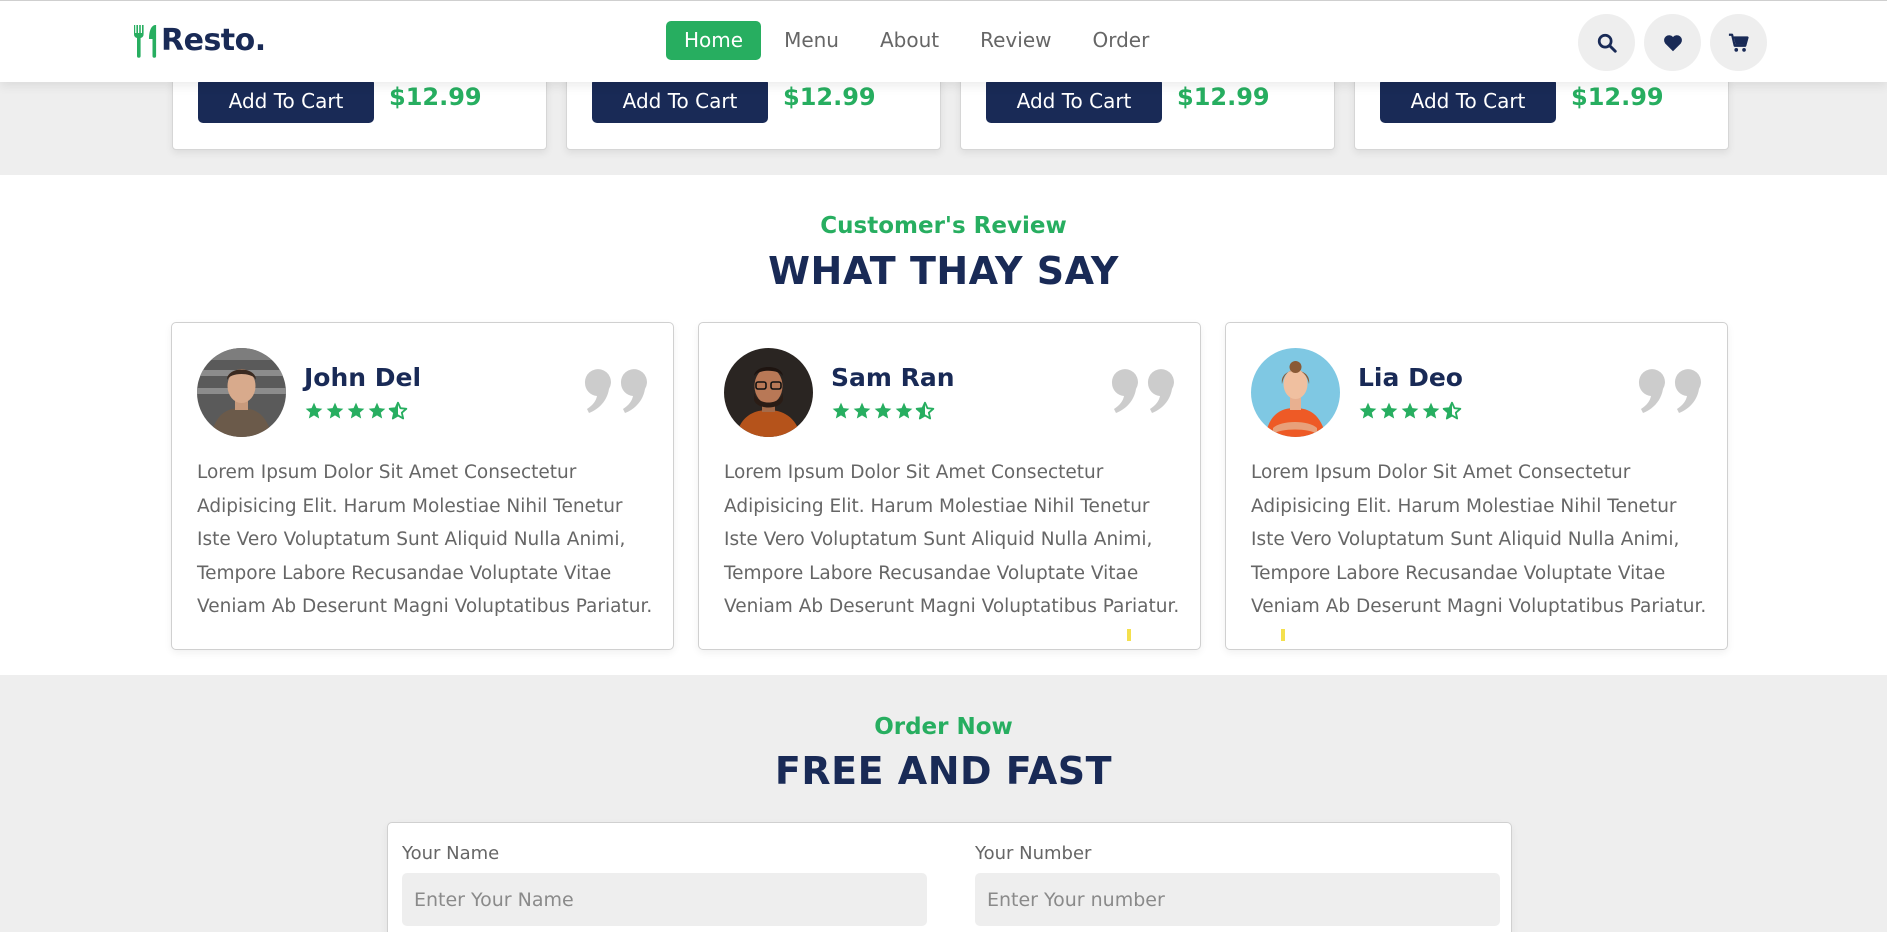 This screenshot has height=932, width=1887. What do you see at coordinates (213, 40) in the screenshot?
I see `logo-text: Resto.` at bounding box center [213, 40].